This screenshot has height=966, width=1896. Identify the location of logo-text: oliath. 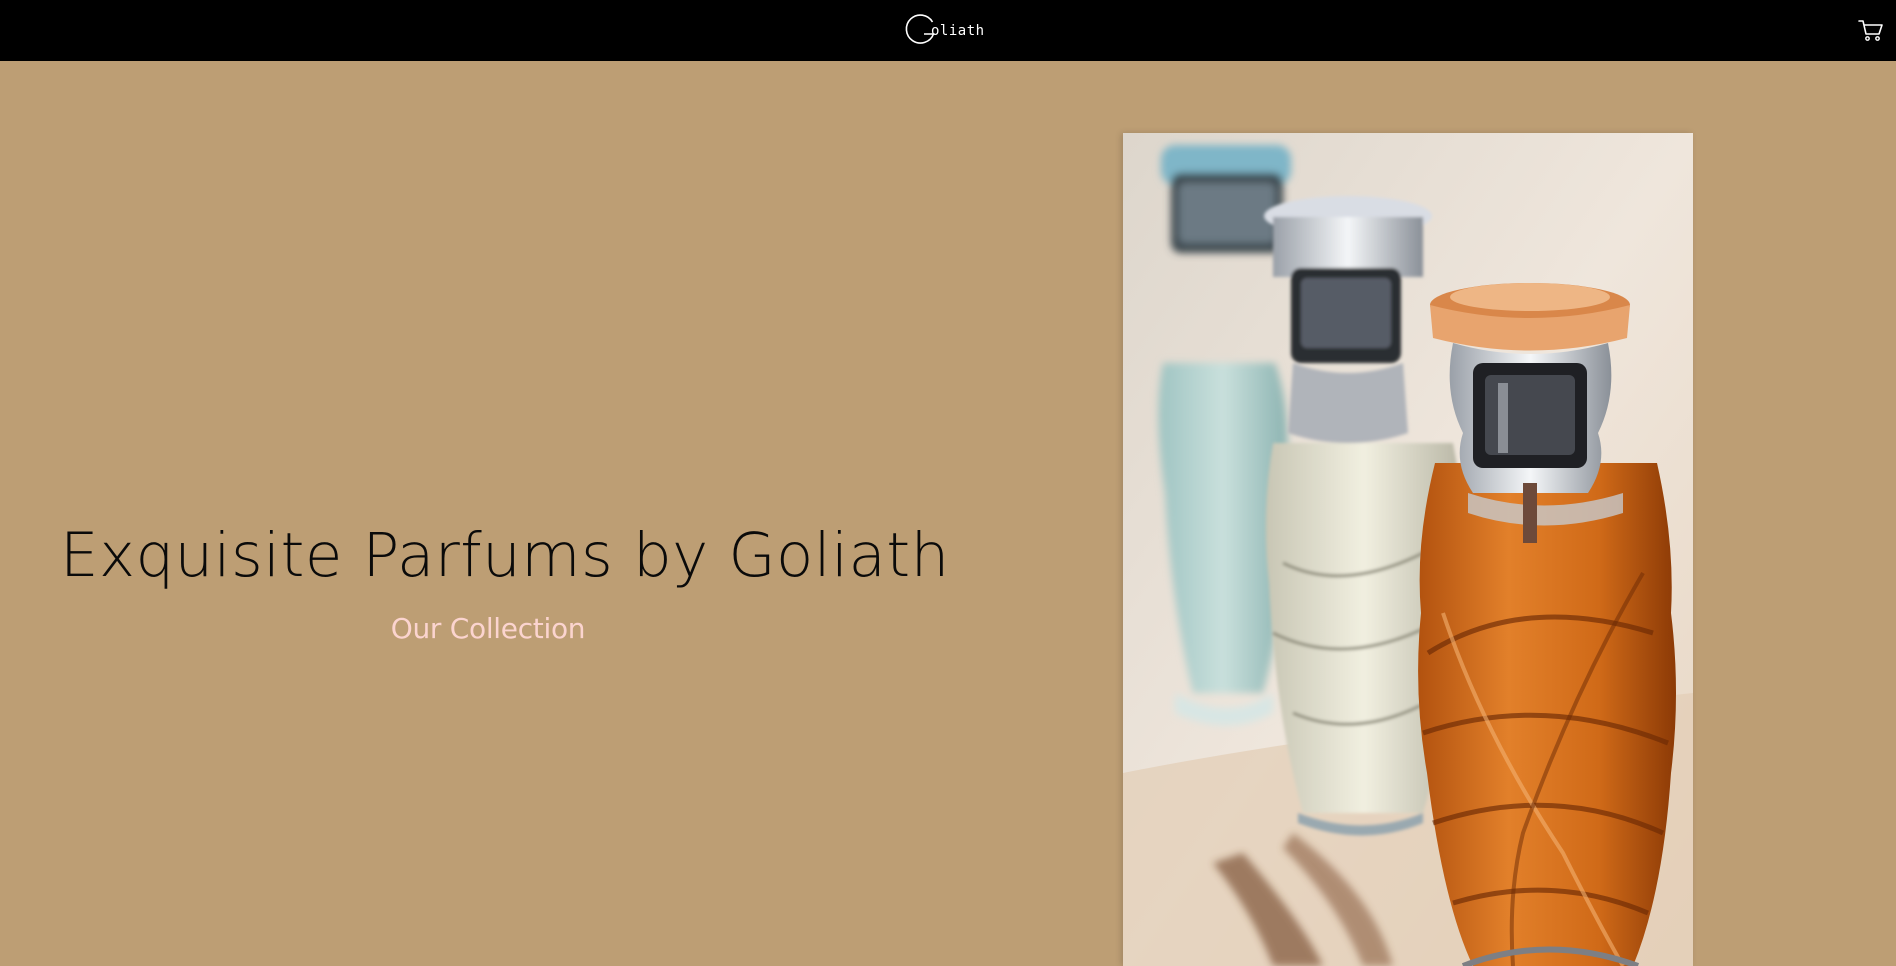
(958, 31).